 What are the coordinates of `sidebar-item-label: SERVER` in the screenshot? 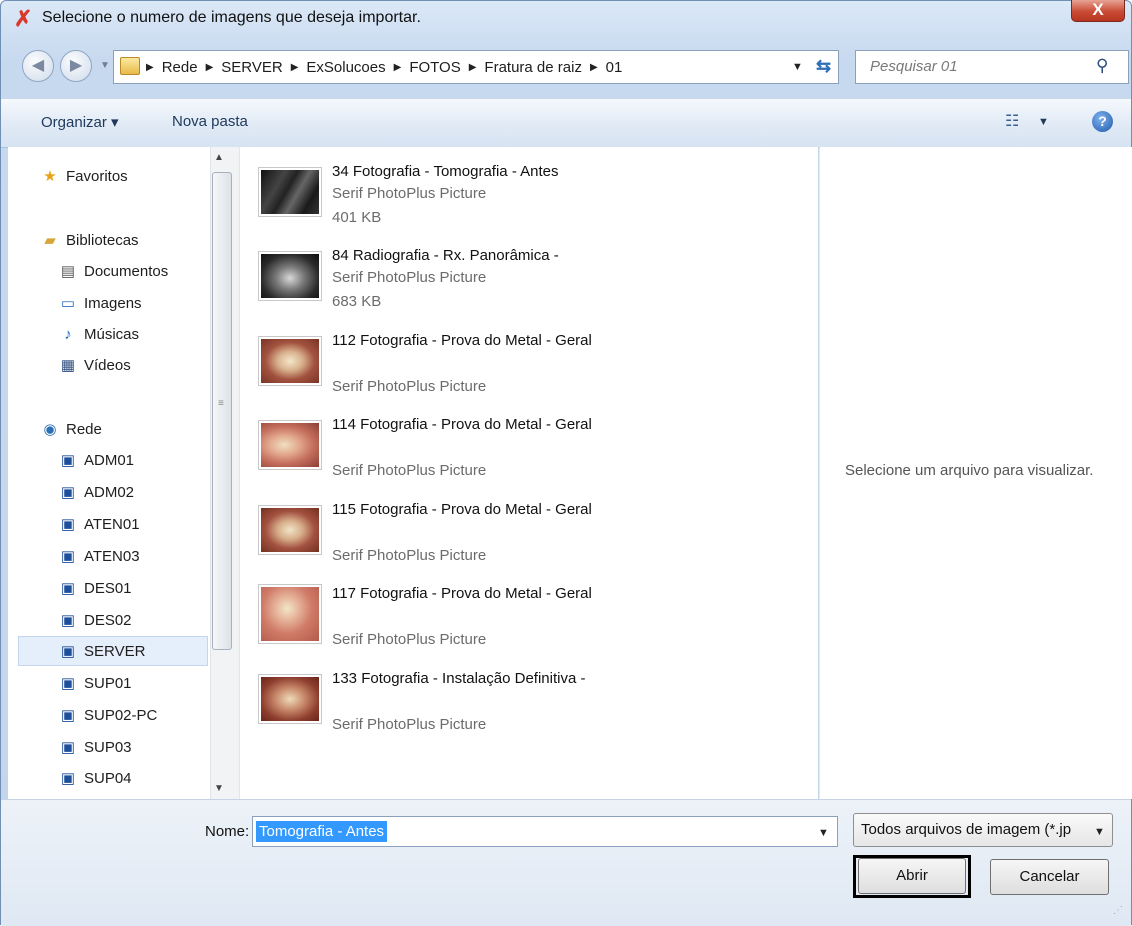 It's located at (115, 651).